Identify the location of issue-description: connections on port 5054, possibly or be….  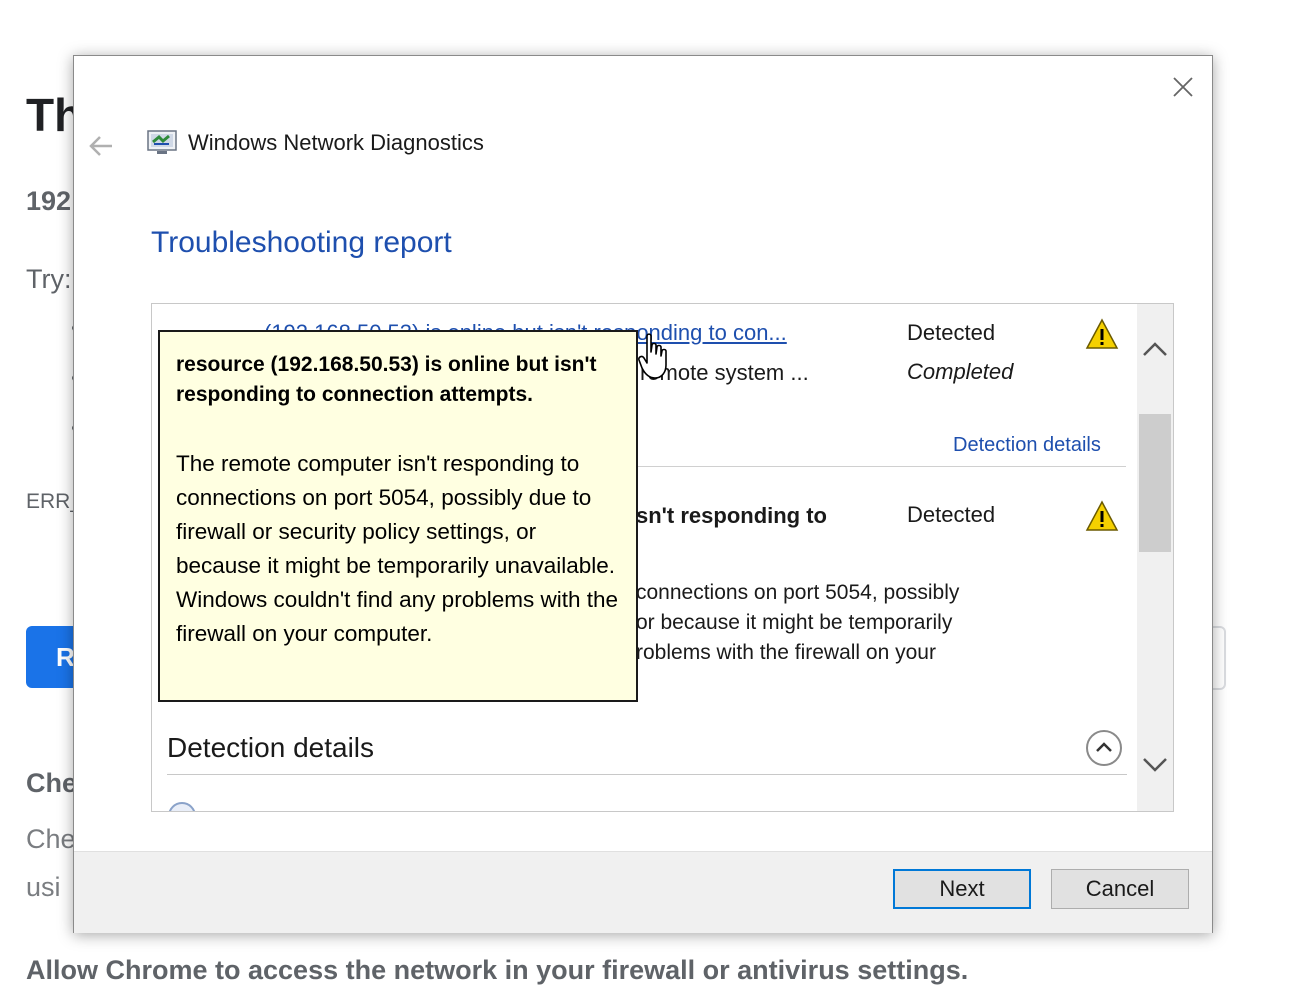
(797, 623).